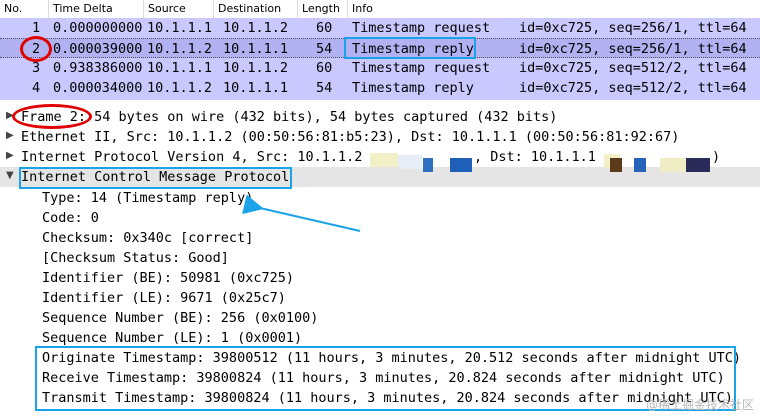 The image size is (760, 416). I want to click on collapse-arrow-icon: ▼, so click(10, 175).